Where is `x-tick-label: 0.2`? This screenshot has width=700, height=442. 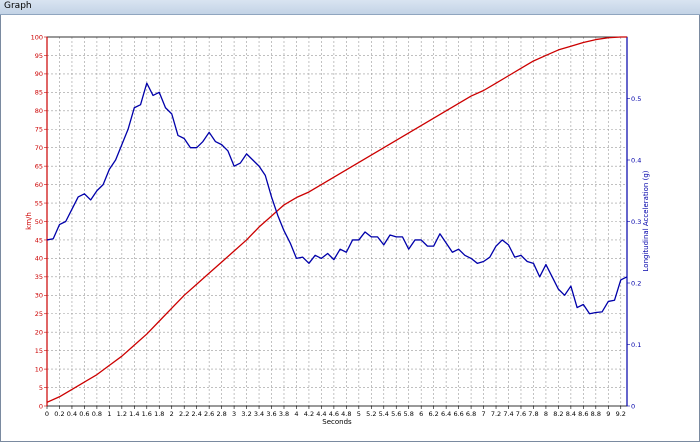
x-tick-label: 0.2 is located at coordinates (59, 414).